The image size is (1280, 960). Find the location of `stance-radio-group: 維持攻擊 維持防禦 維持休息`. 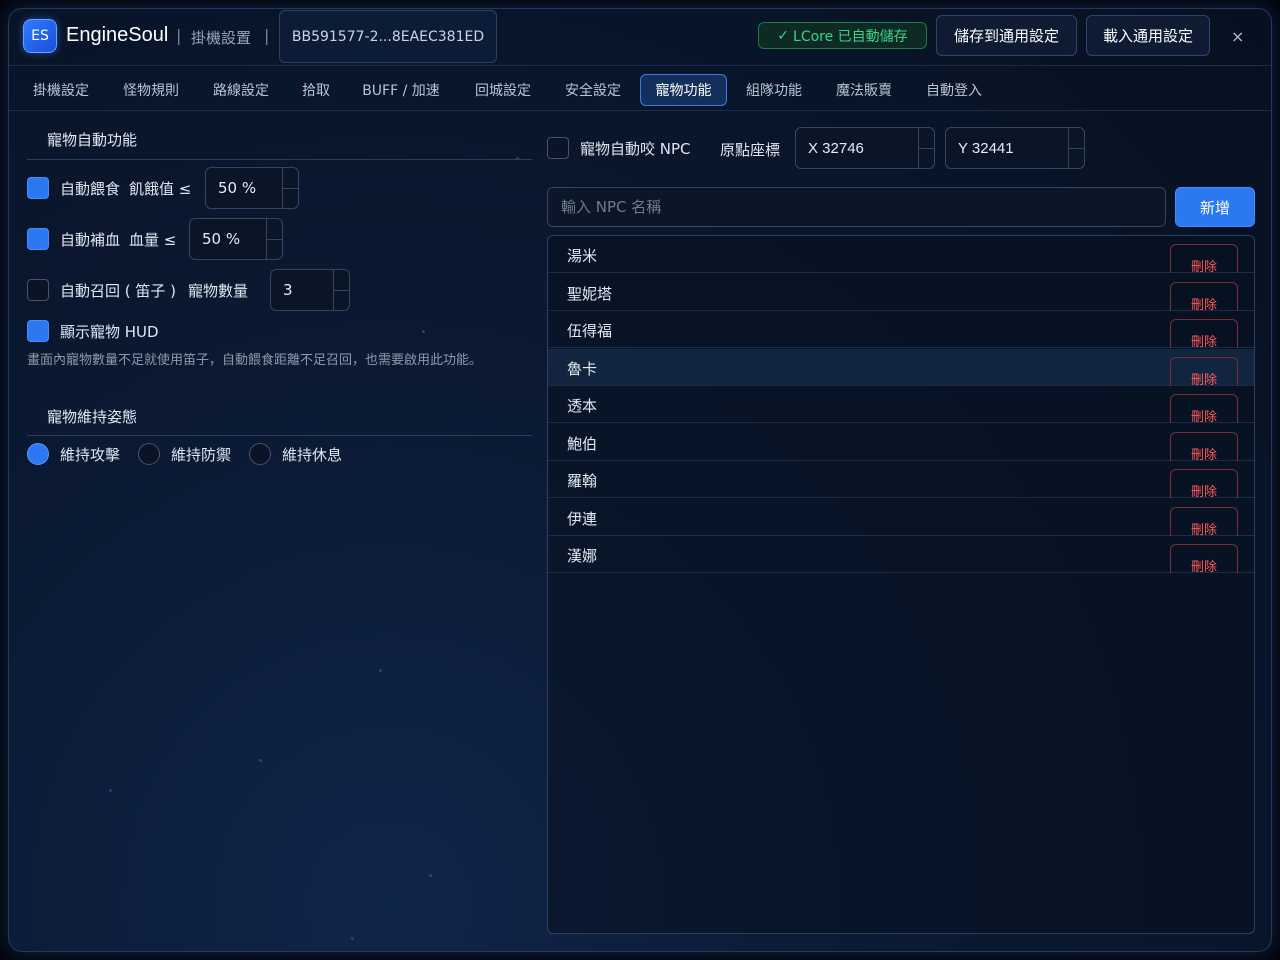

stance-radio-group: 維持攻擊 維持防禦 維持休息 is located at coordinates (184, 454).